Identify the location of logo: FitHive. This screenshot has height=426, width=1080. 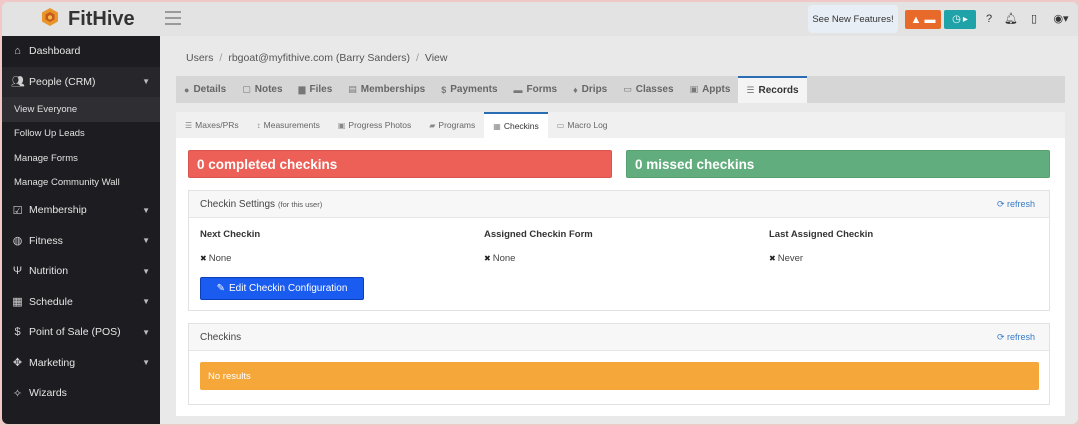
(86, 19).